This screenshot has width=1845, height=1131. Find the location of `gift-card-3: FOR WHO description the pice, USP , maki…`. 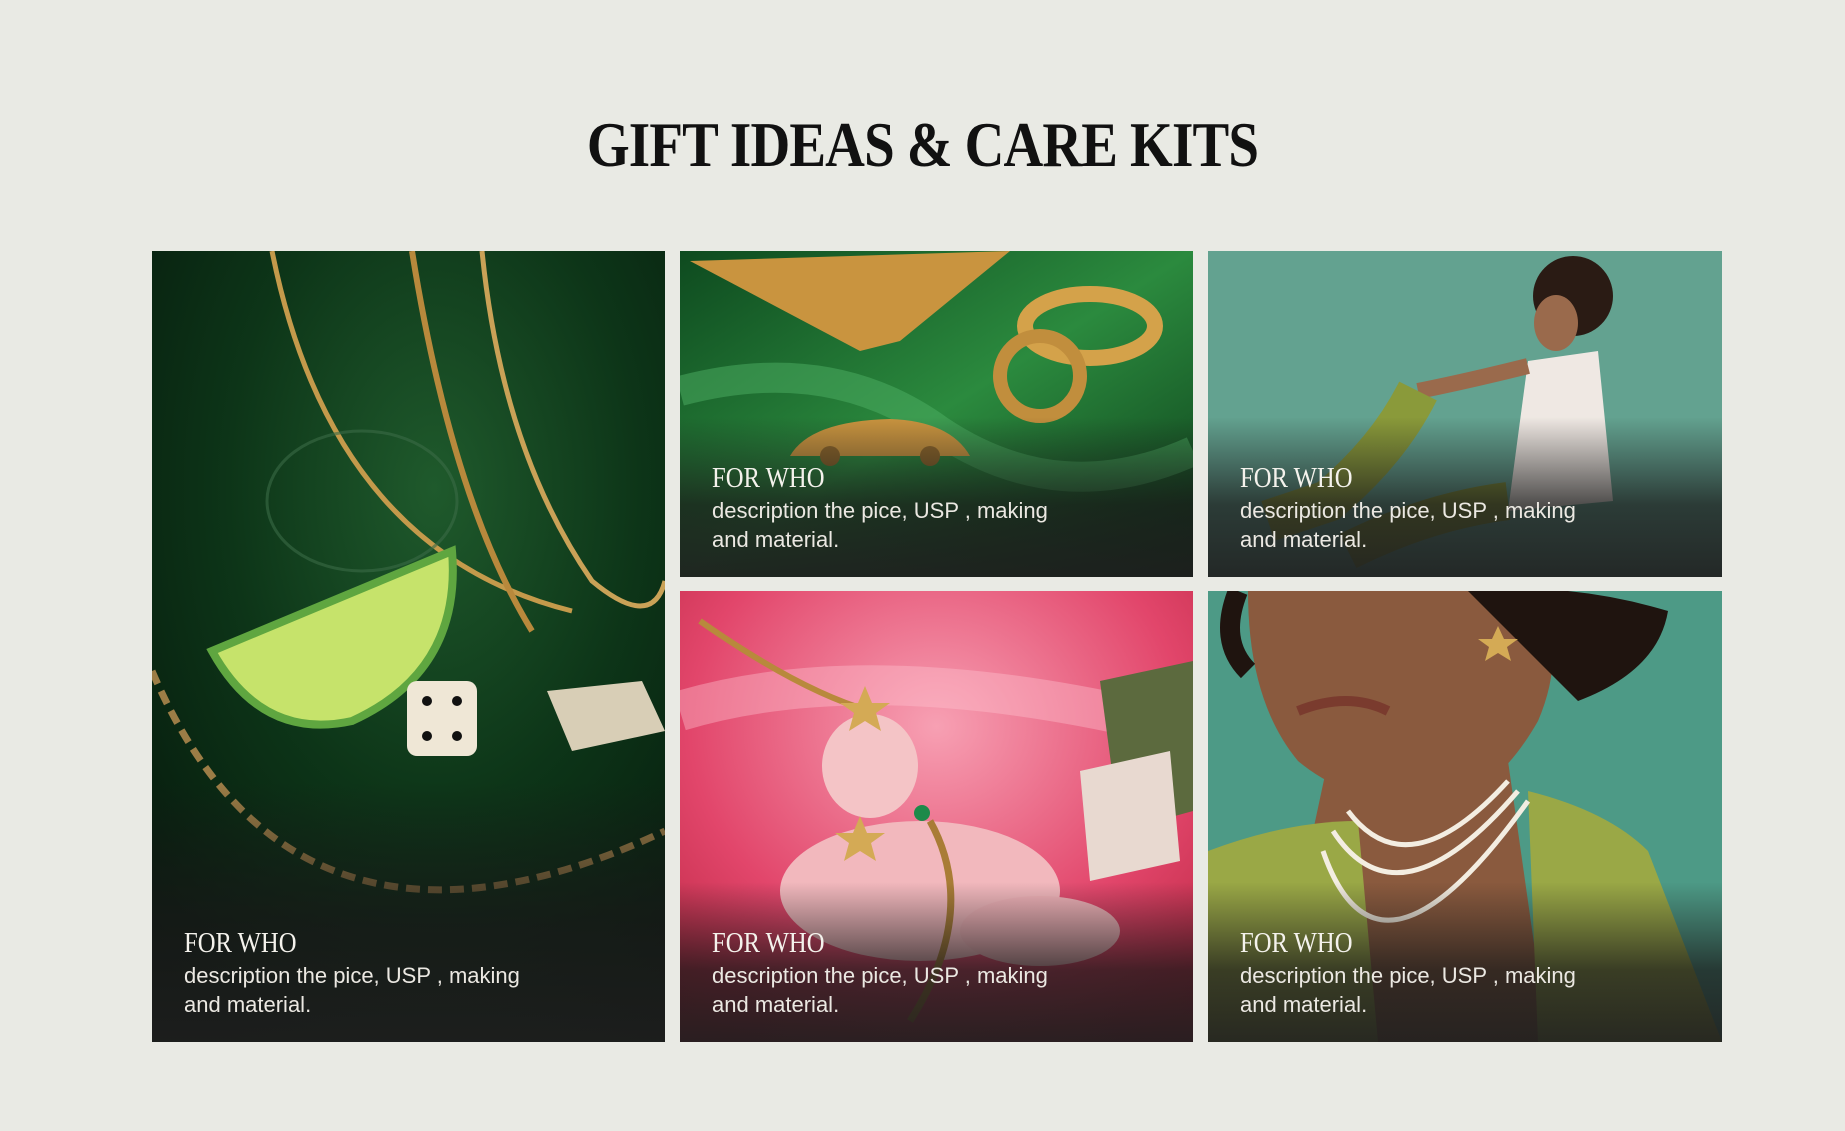

gift-card-3: FOR WHO description the pice, USP , maki… is located at coordinates (1465, 414).